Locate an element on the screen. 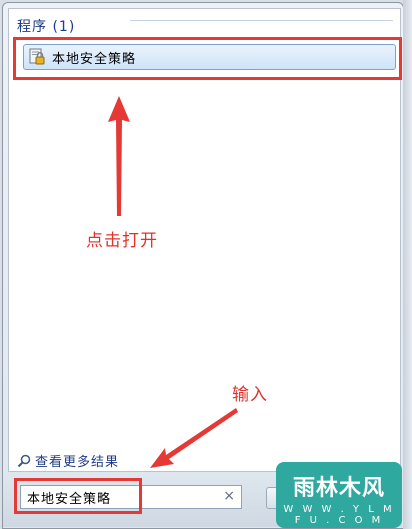  section-divider is located at coordinates (261, 20).